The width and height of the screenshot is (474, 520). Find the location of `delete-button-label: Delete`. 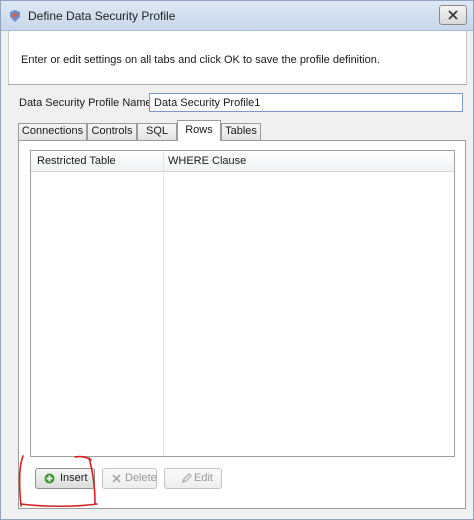

delete-button-label: Delete is located at coordinates (141, 478).